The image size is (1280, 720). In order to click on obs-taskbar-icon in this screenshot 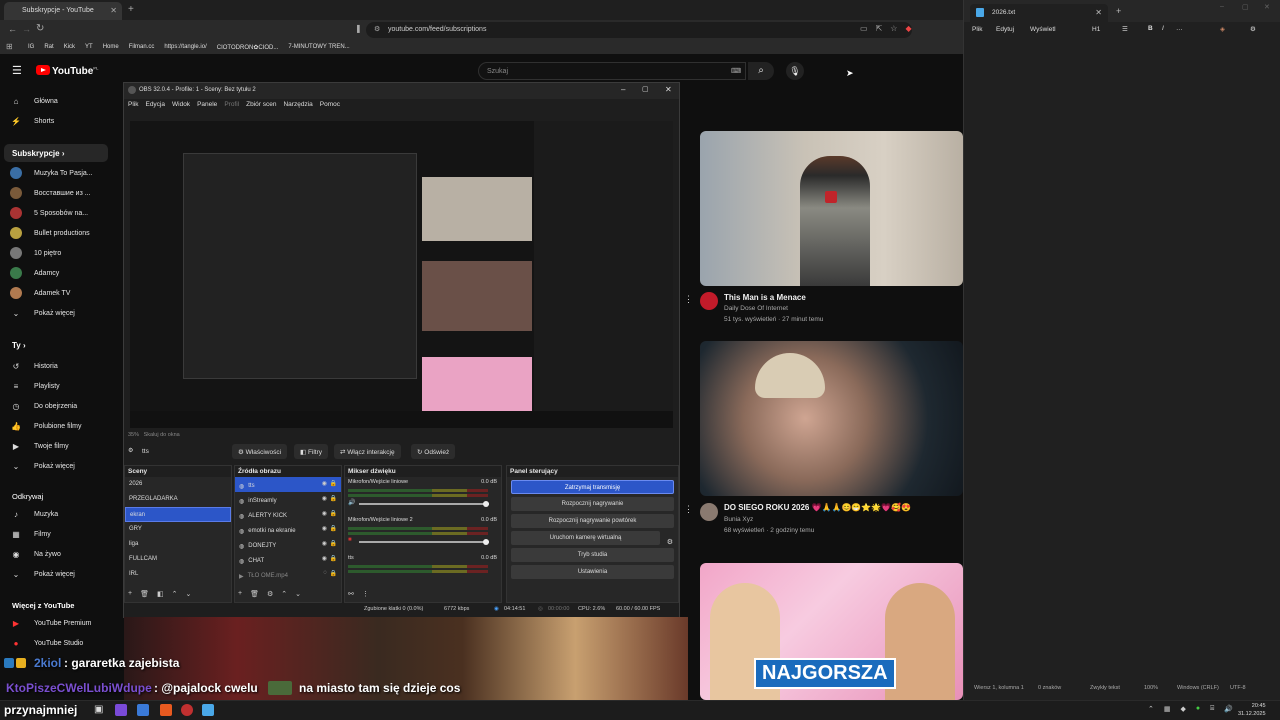, I will do `click(187, 710)`.